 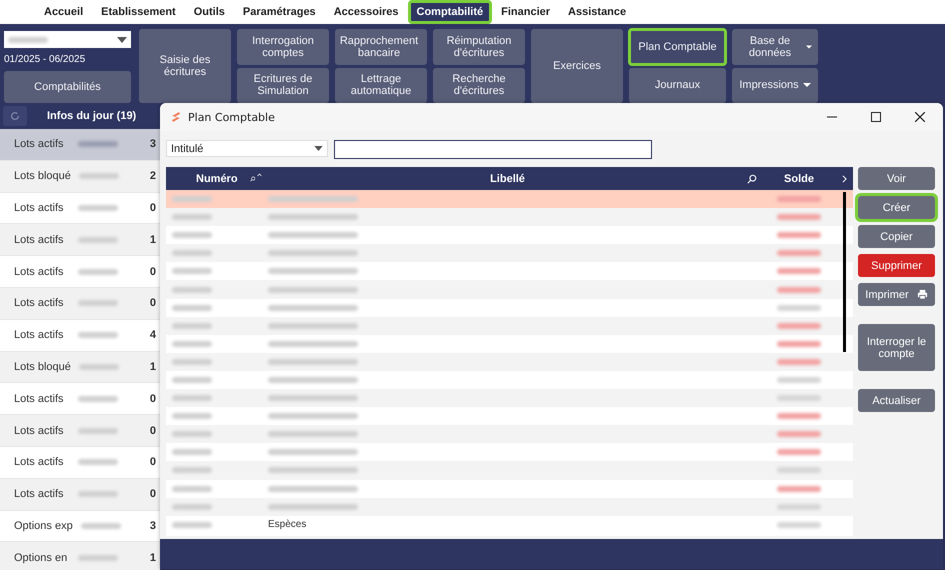 What do you see at coordinates (775, 85) in the screenshot?
I see `ribbon-button: Impressions` at bounding box center [775, 85].